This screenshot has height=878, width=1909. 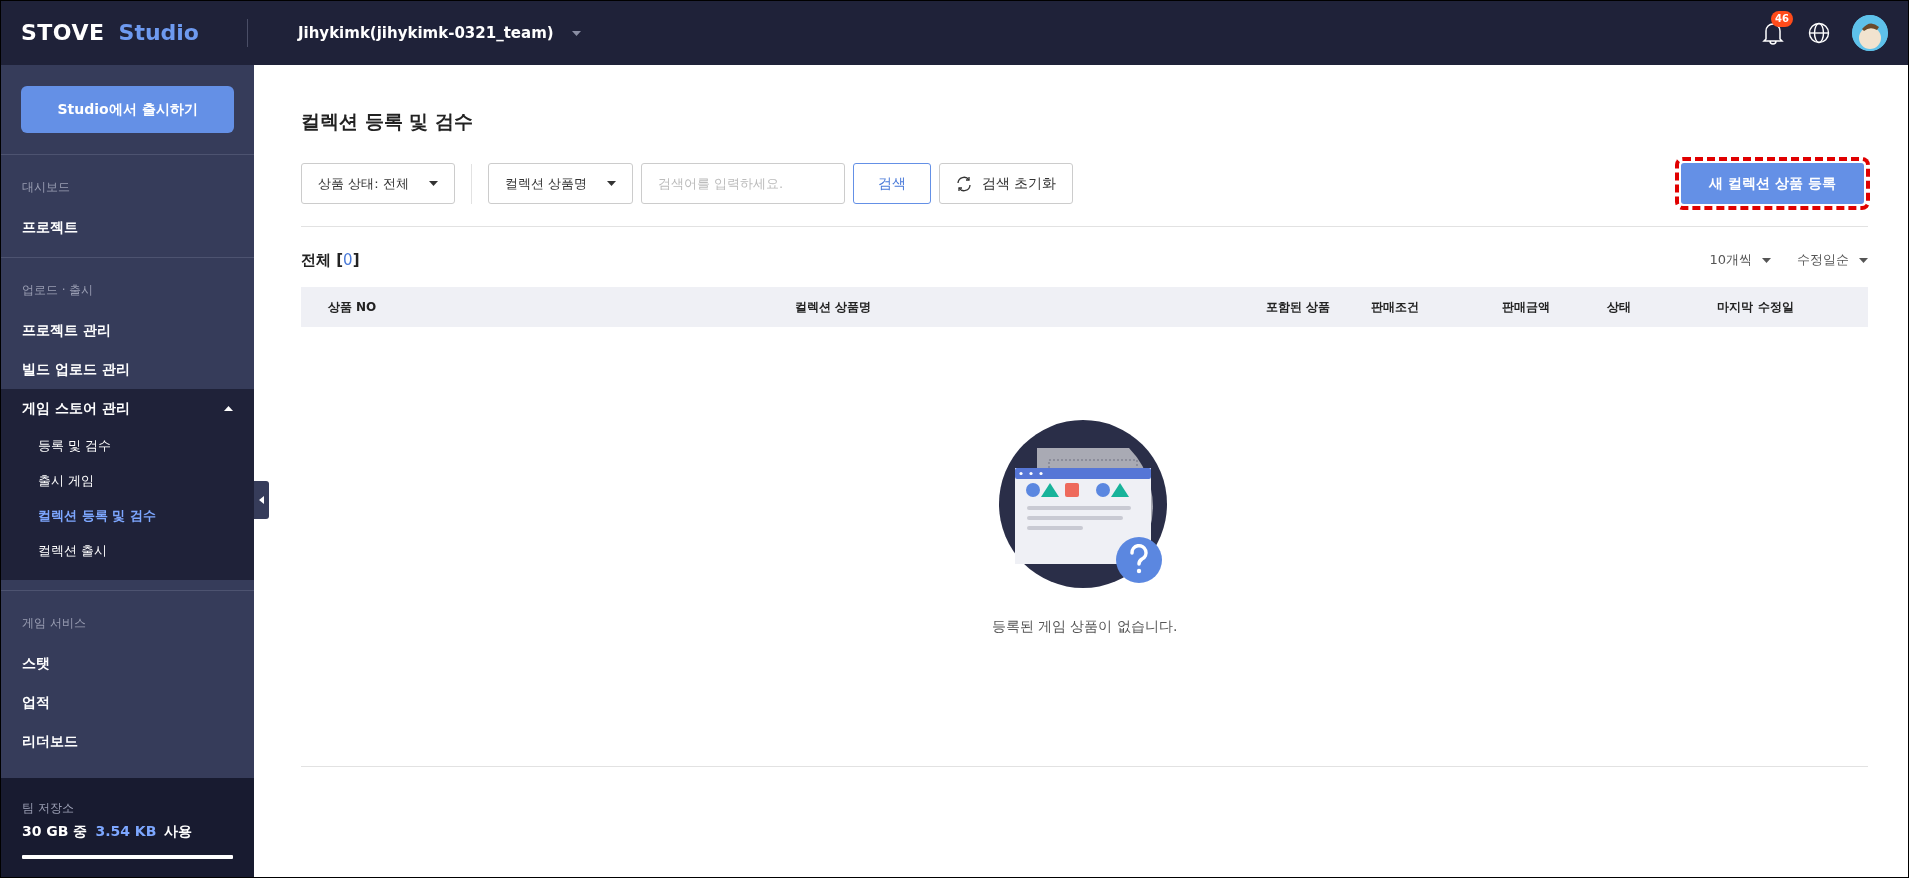 What do you see at coordinates (330, 260) in the screenshot?
I see `total-count: 전체 [0]` at bounding box center [330, 260].